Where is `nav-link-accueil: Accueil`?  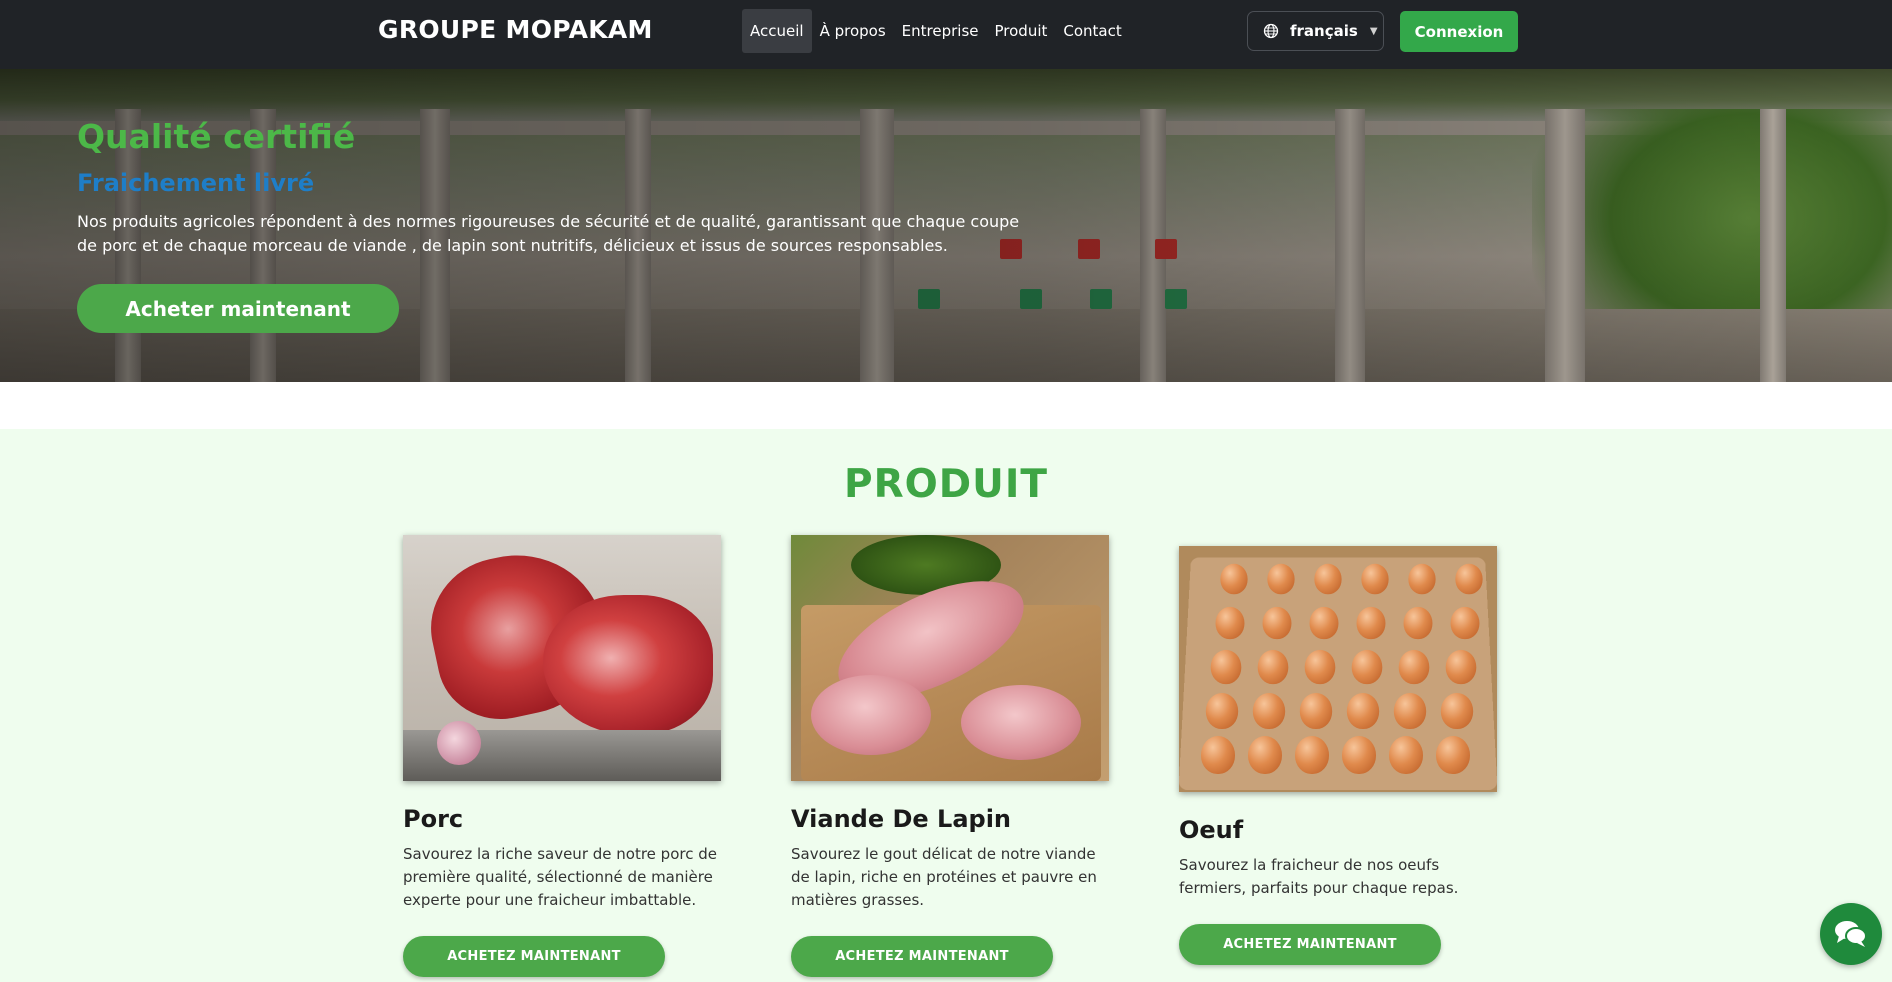 nav-link-accueil: Accueil is located at coordinates (777, 31).